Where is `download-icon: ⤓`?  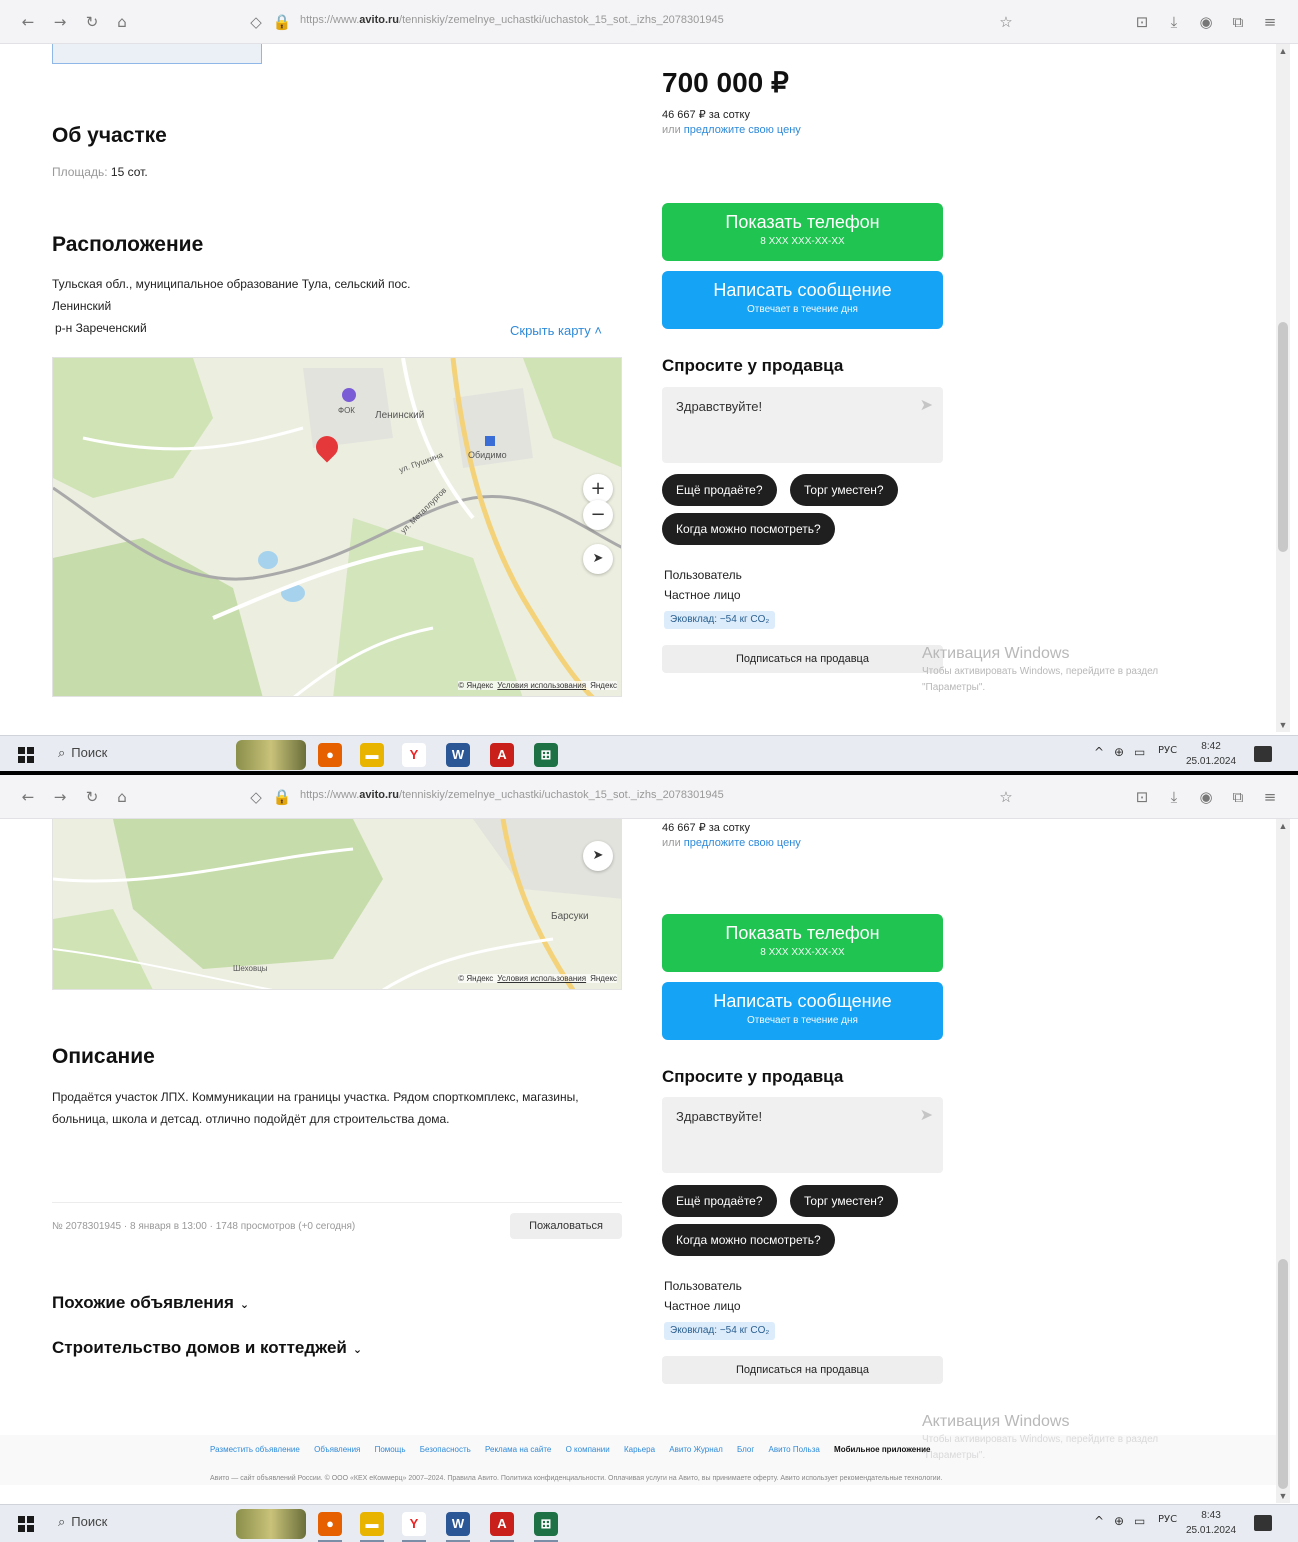
download-icon: ⤓ is located at coordinates (1174, 22).